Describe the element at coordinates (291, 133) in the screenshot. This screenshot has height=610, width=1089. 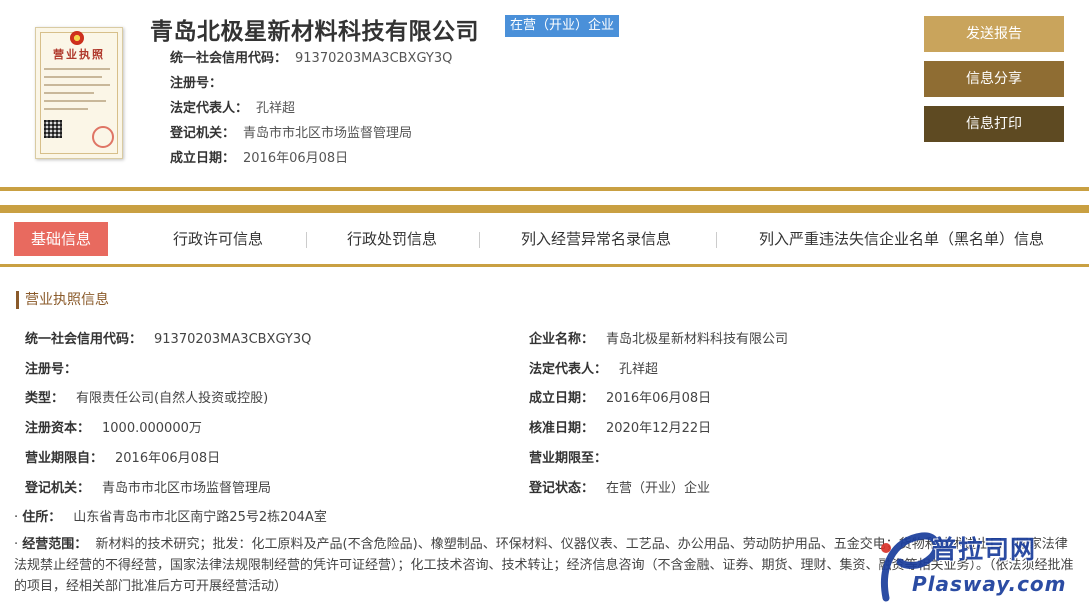
I see `header-reg-authority-row: 登记机关： 青岛市市北区市场监督管理局` at that location.